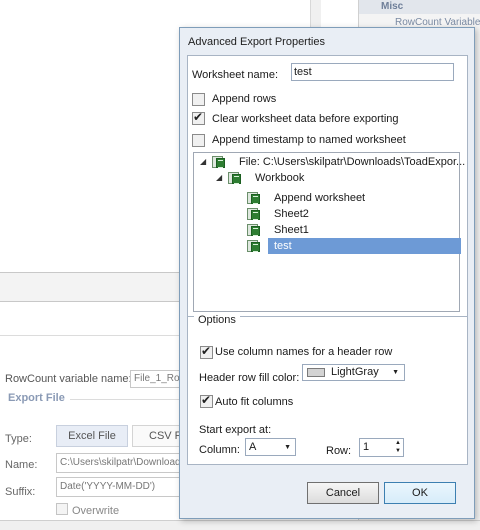  I want to click on type-label: Type:, so click(18, 439).